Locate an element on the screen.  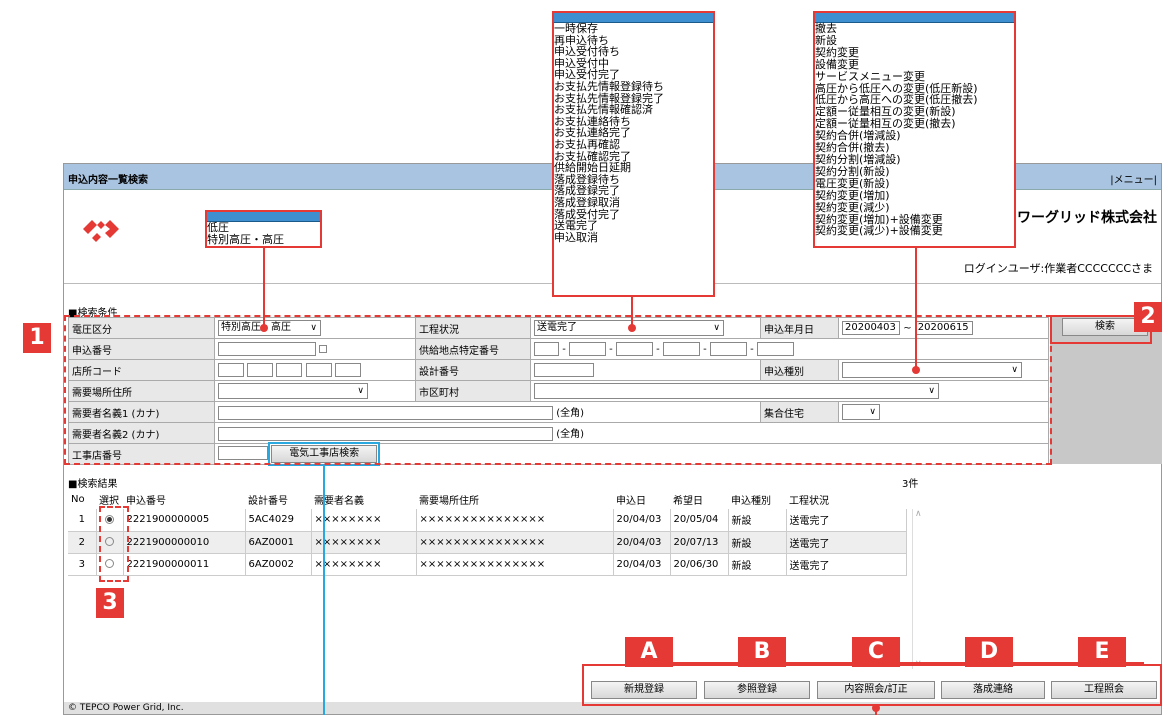
dropdown-header is located at coordinates (914, 18).